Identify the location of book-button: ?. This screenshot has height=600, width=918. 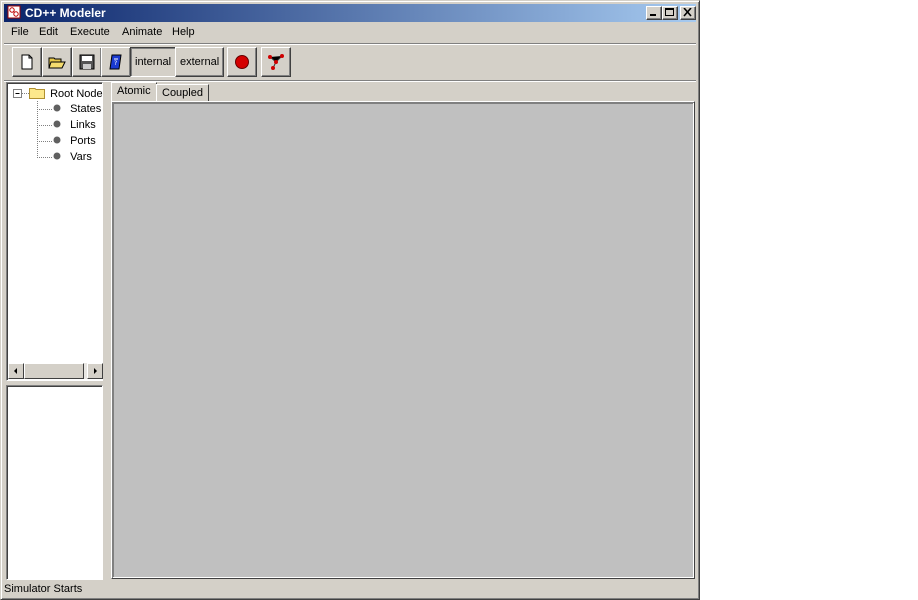
(116, 62).